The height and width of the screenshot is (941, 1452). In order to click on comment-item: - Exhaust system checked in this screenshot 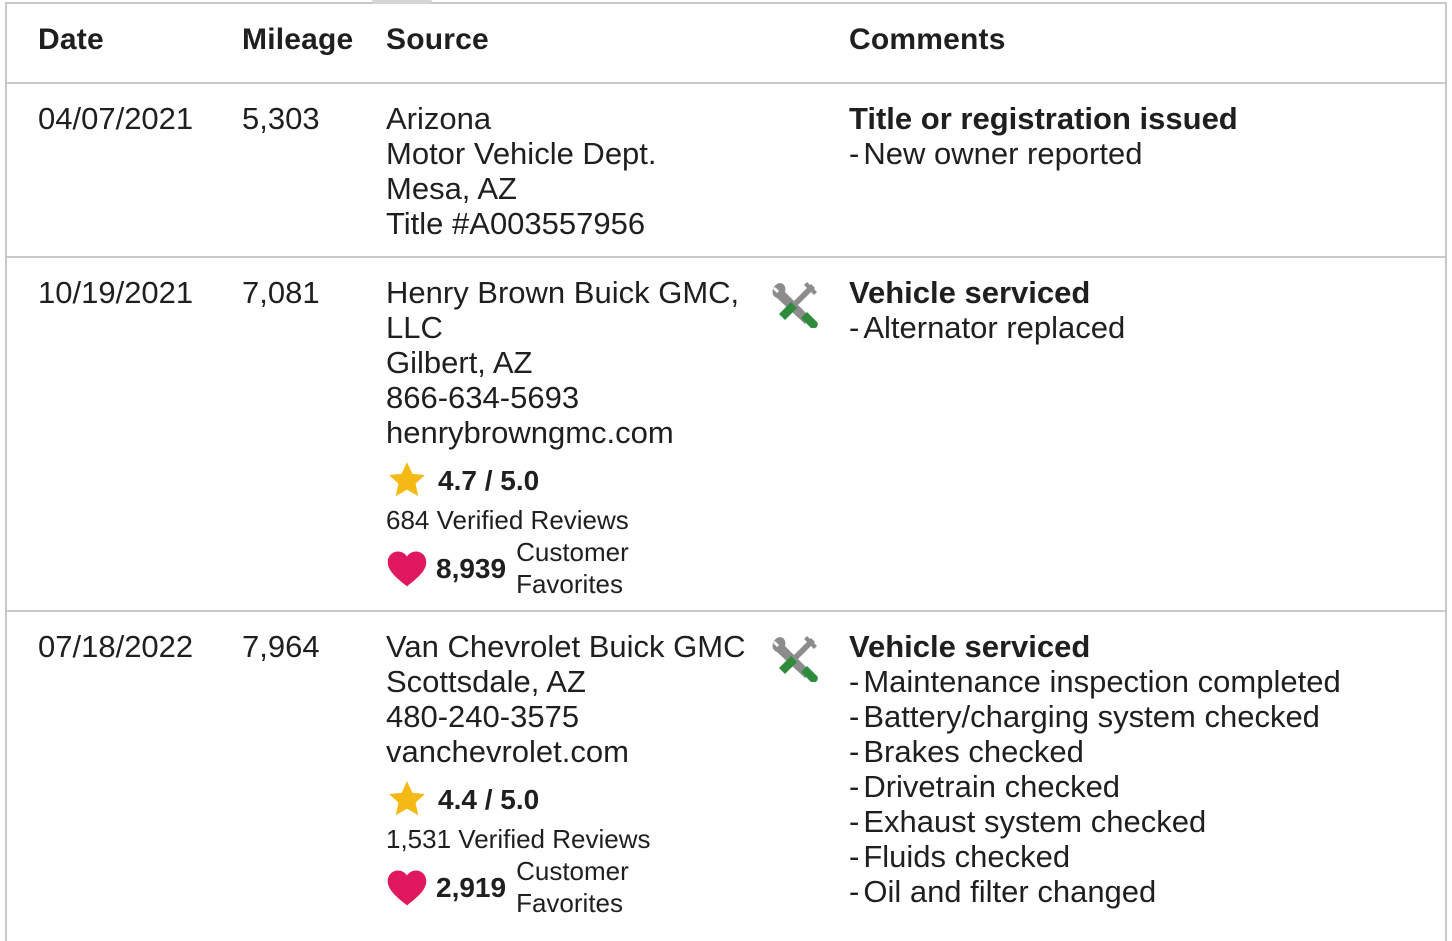, I will do `click(1028, 821)`.